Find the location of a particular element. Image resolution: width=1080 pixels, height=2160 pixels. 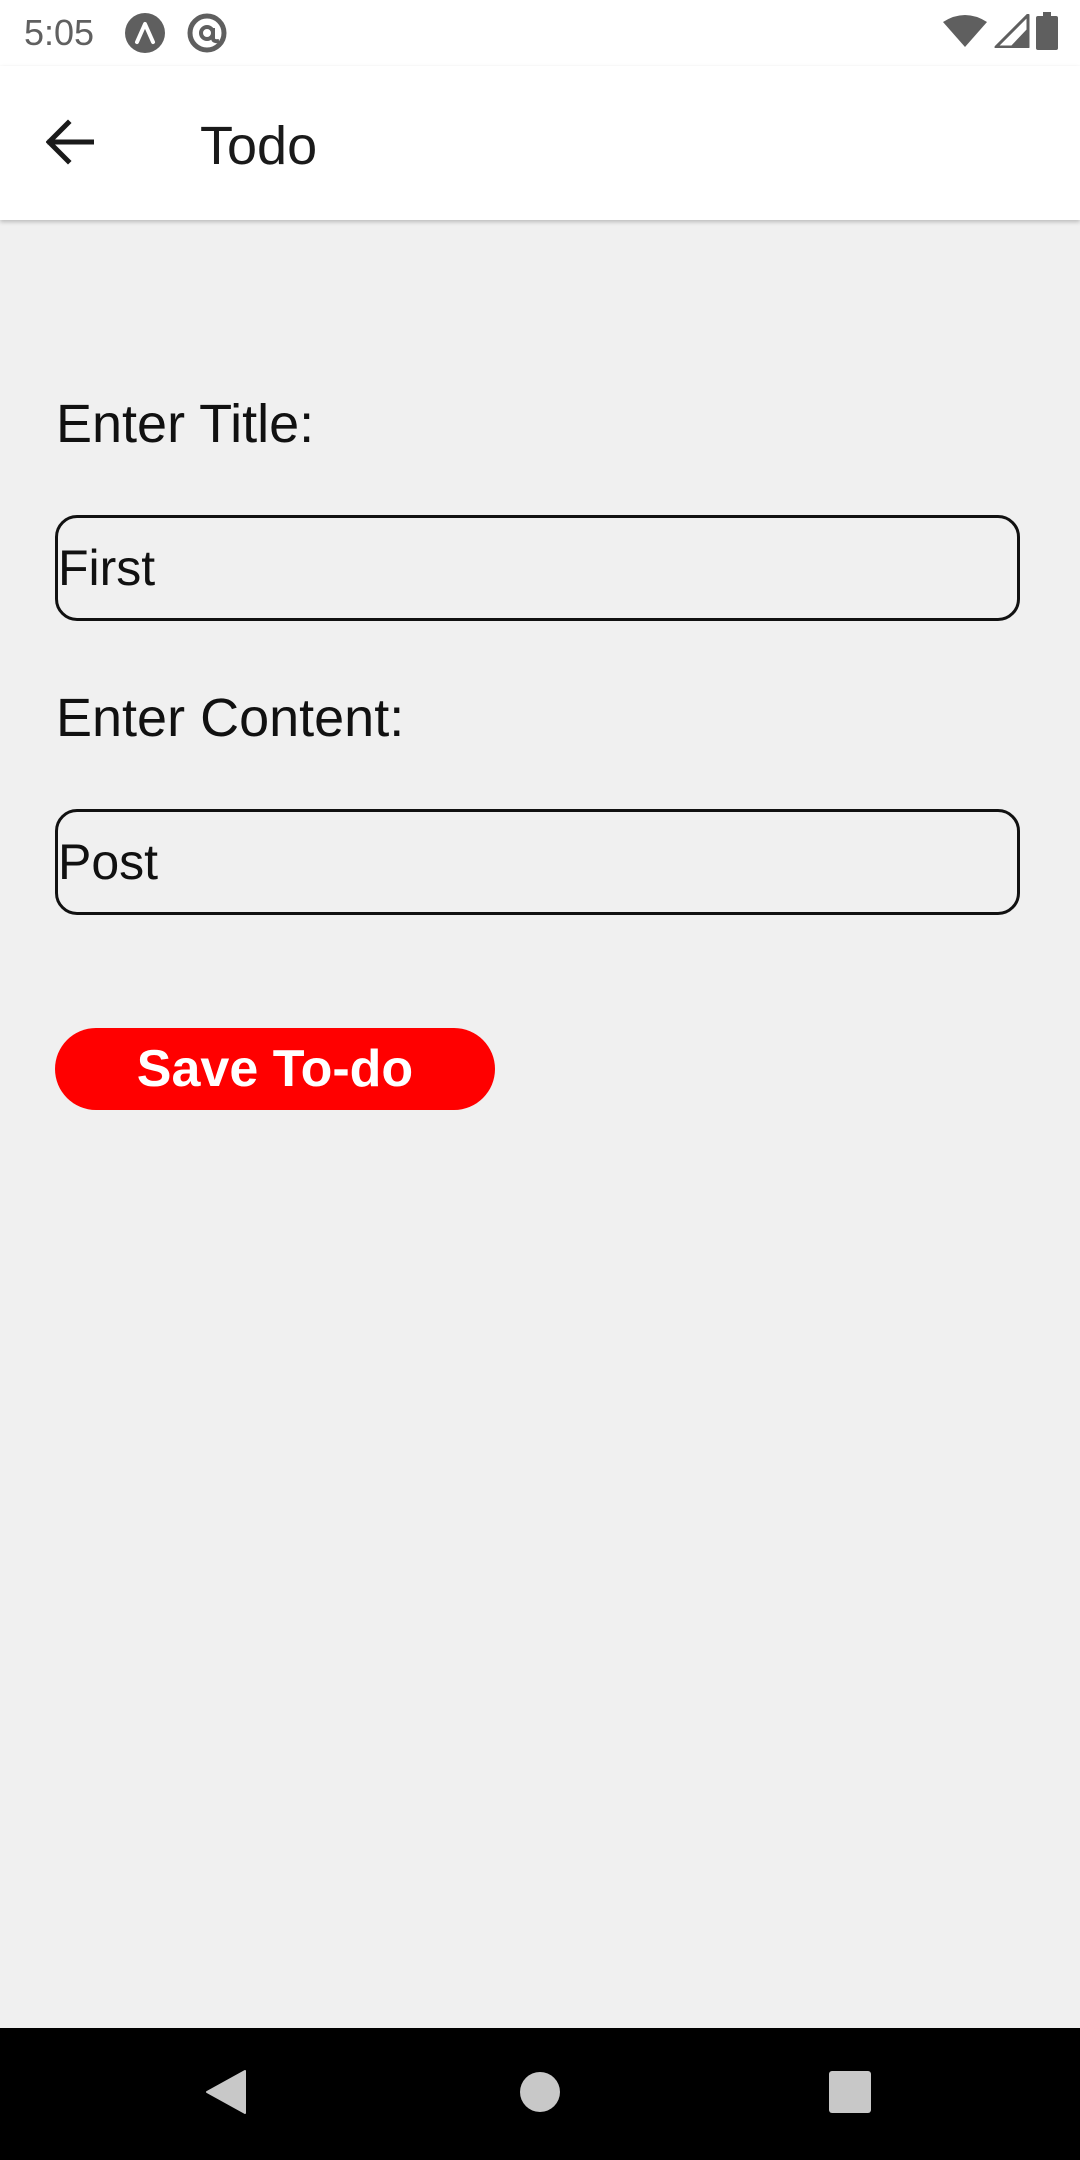

back-button is located at coordinates (70, 144).